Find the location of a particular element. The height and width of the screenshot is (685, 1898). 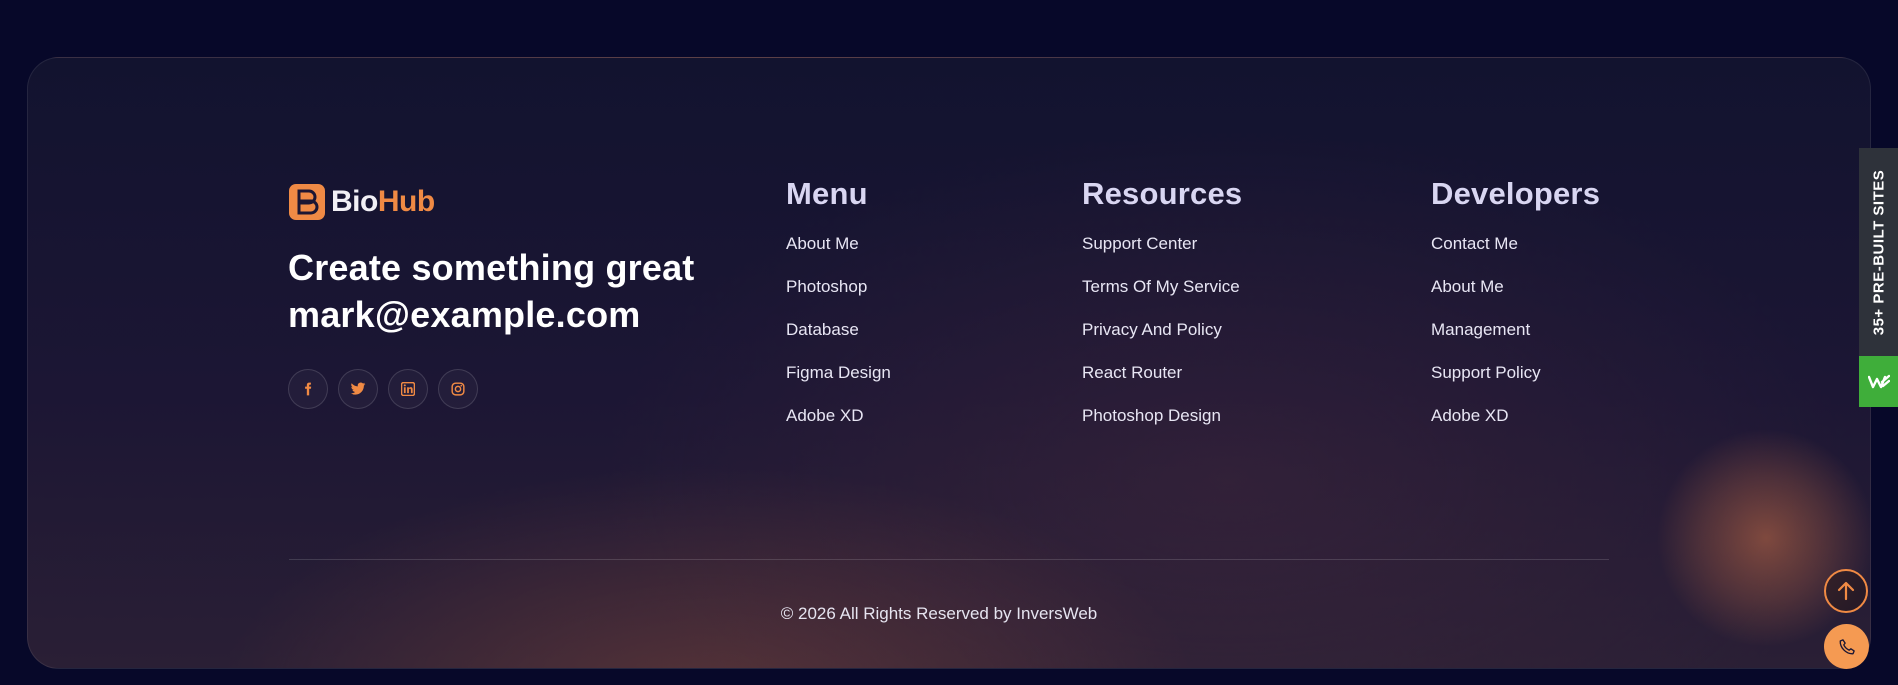

side-badge-button is located at coordinates (1878, 381).